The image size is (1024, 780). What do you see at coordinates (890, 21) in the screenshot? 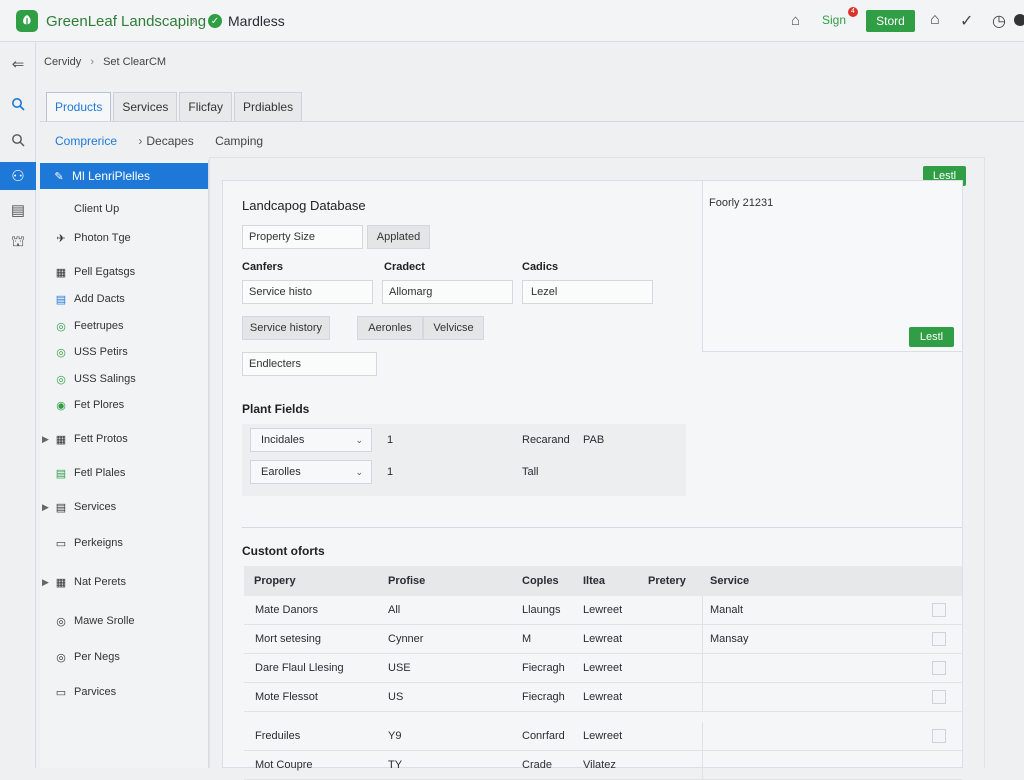
I see `stord-button: Stord` at bounding box center [890, 21].